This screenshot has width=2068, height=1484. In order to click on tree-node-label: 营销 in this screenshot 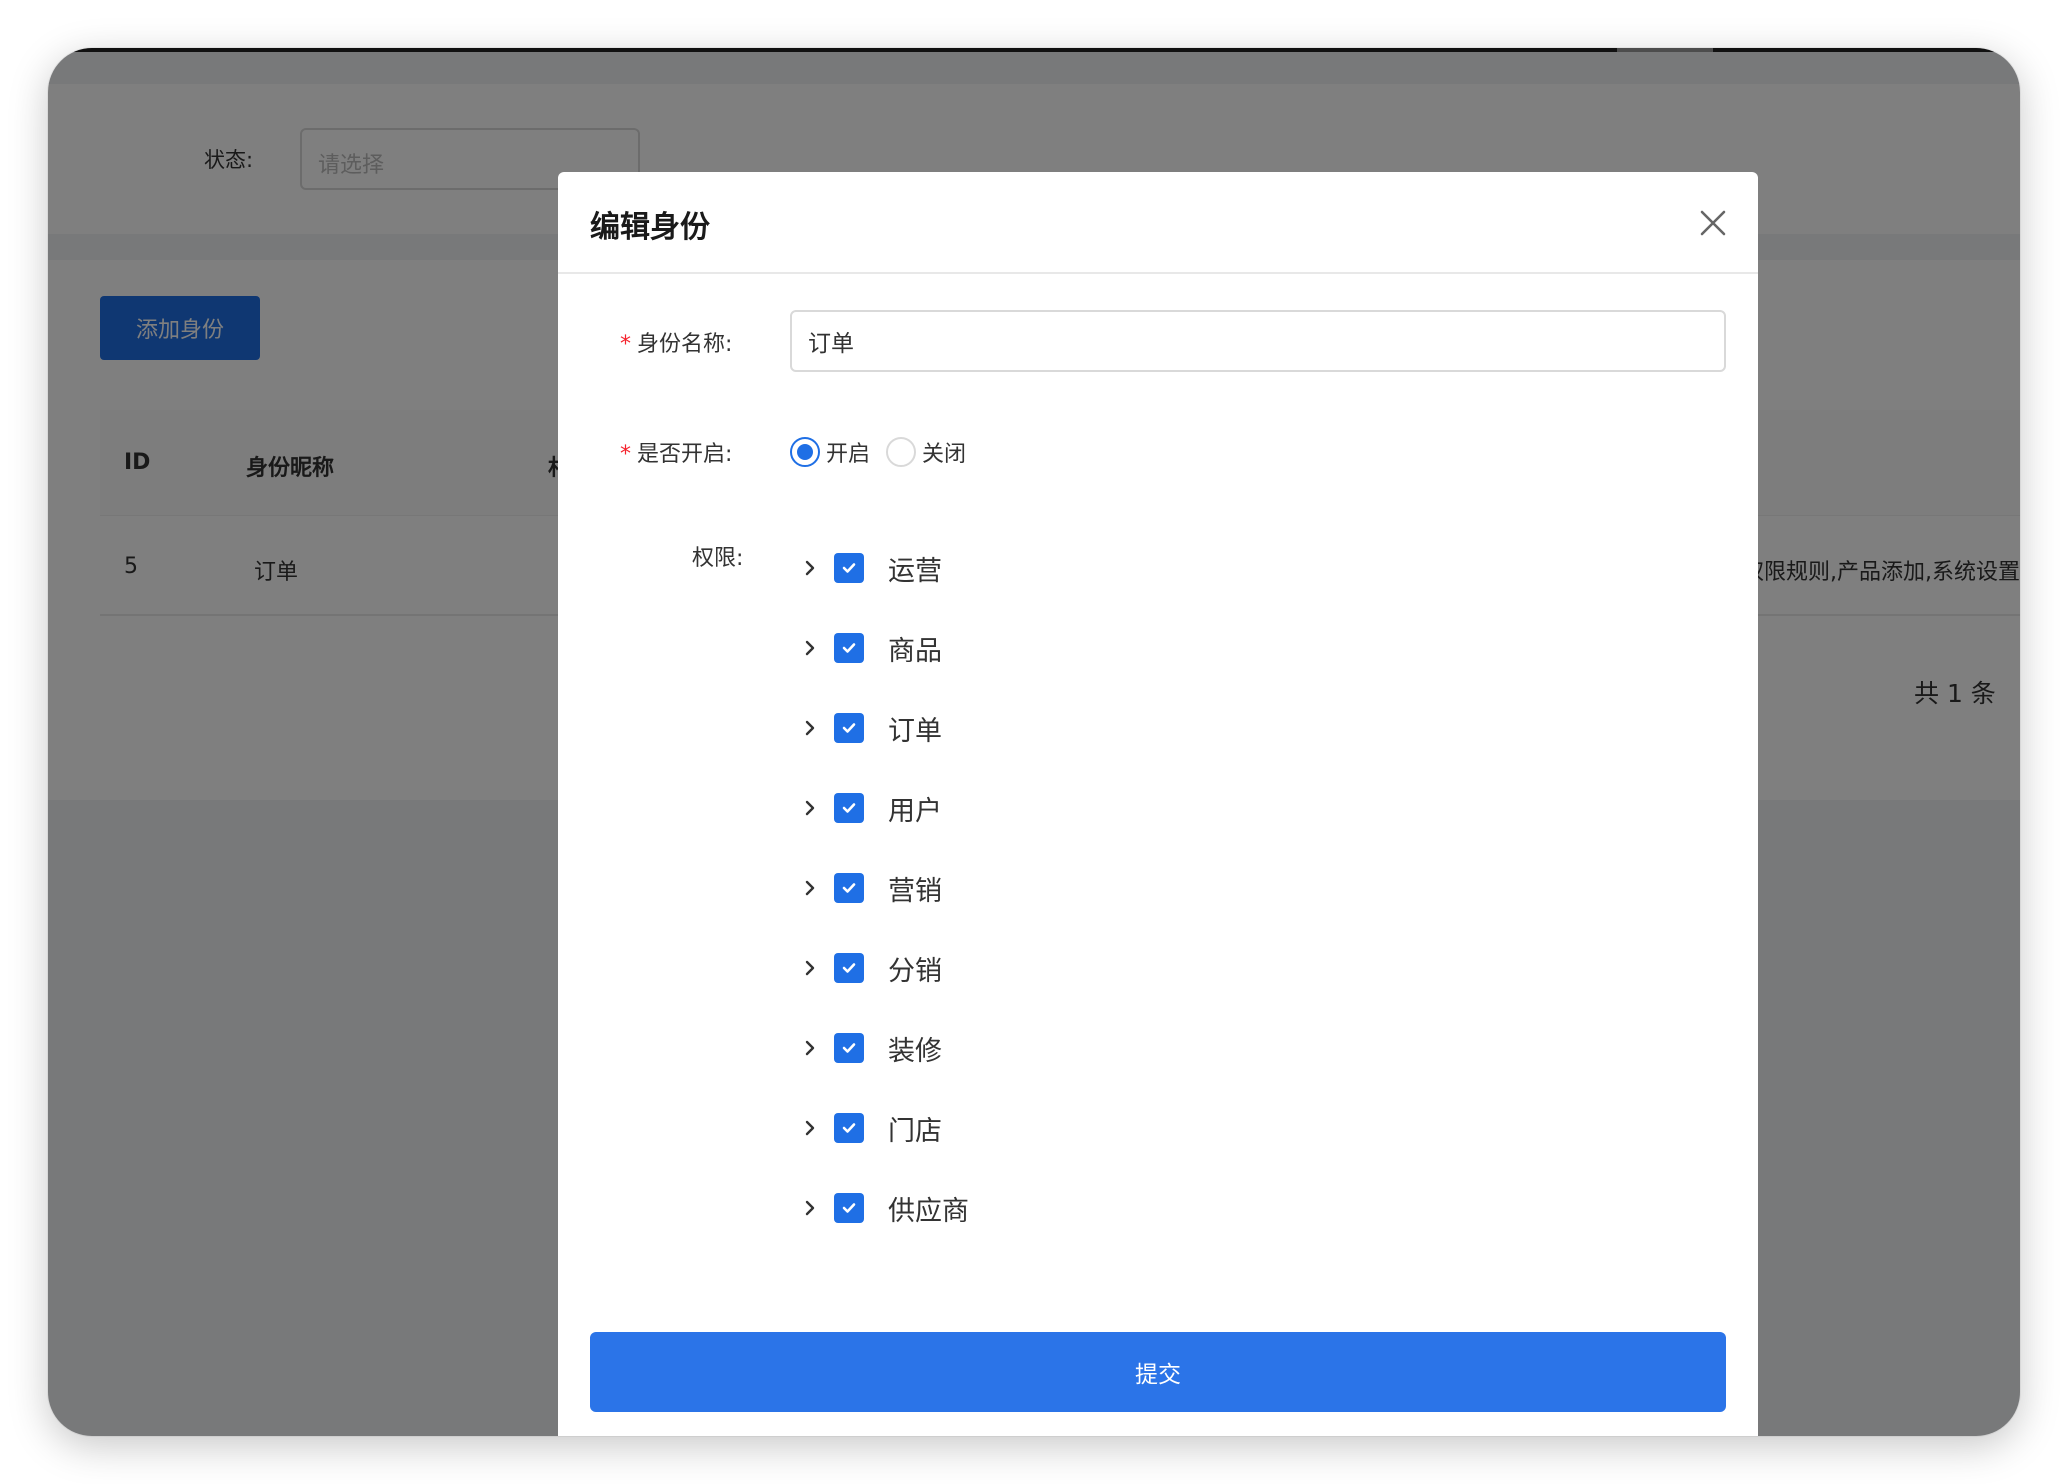, I will do `click(915, 891)`.